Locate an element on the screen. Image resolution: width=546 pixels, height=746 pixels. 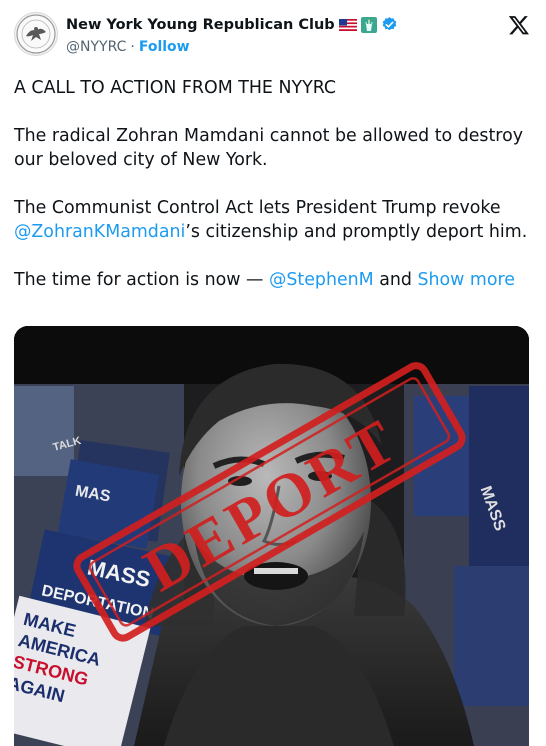
mention-stephenm: @StephenM is located at coordinates (321, 280).